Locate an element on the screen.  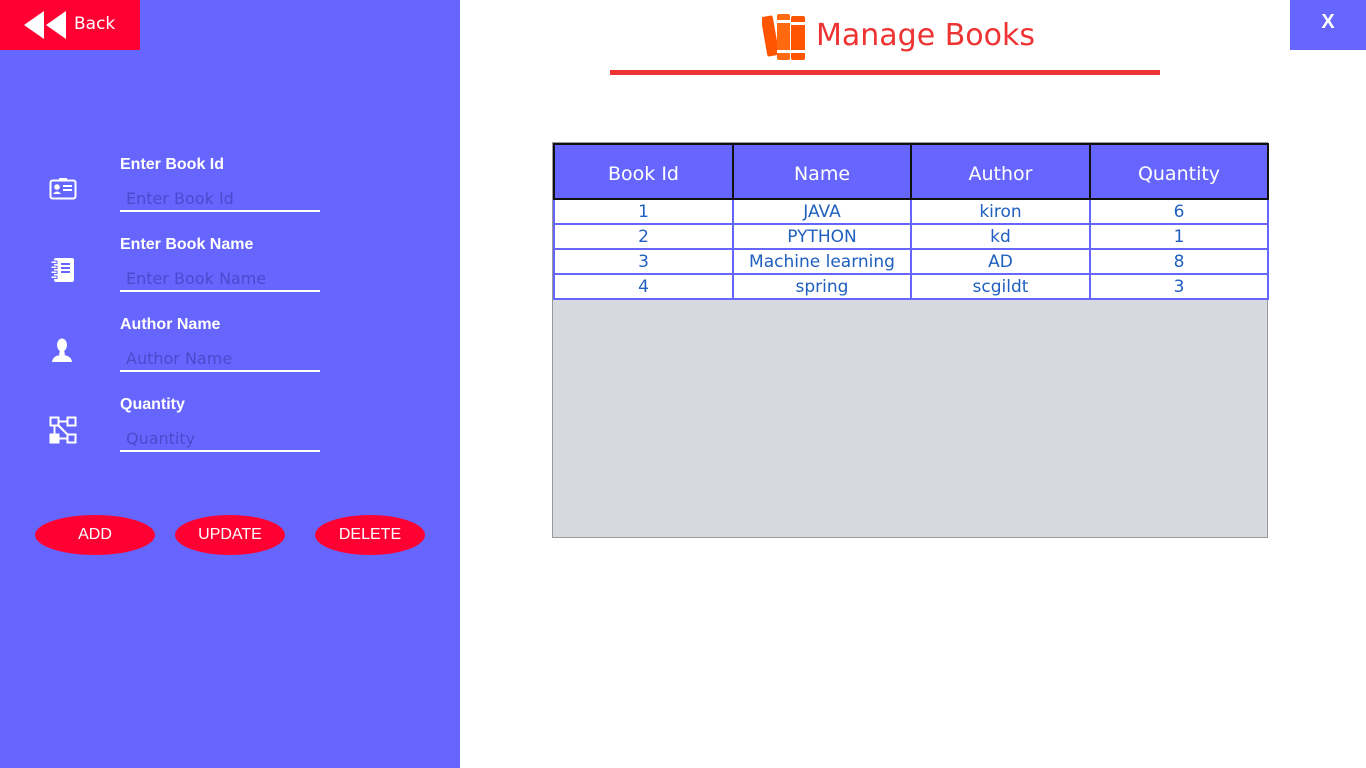
cell-book-id: 2 is located at coordinates (643, 236).